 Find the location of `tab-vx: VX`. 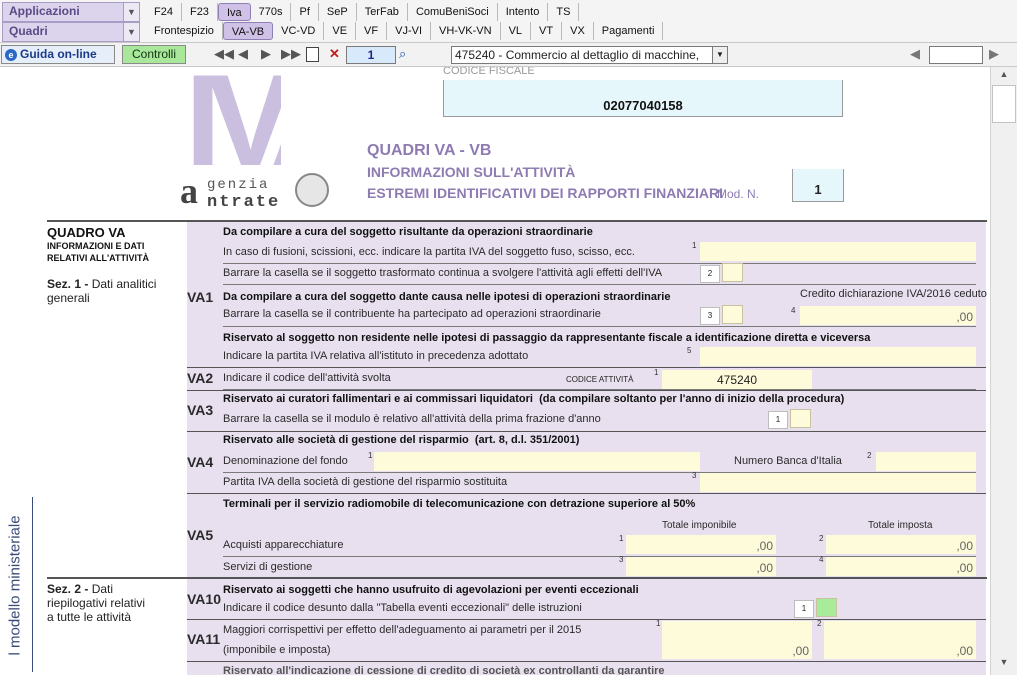

tab-vx: VX is located at coordinates (578, 31).